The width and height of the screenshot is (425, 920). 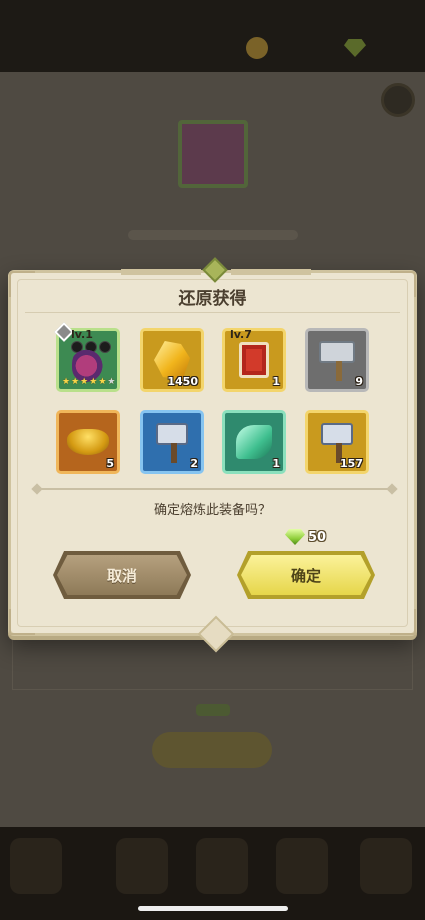 I want to click on item-gold-ore: 1450, so click(x=172, y=360).